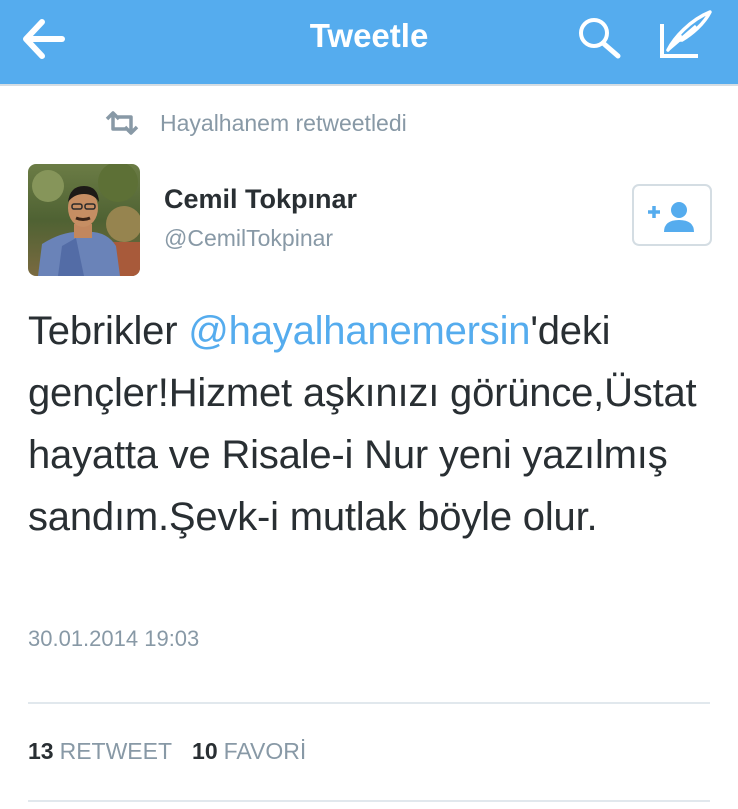  I want to click on retweet-count: 13, so click(41, 751).